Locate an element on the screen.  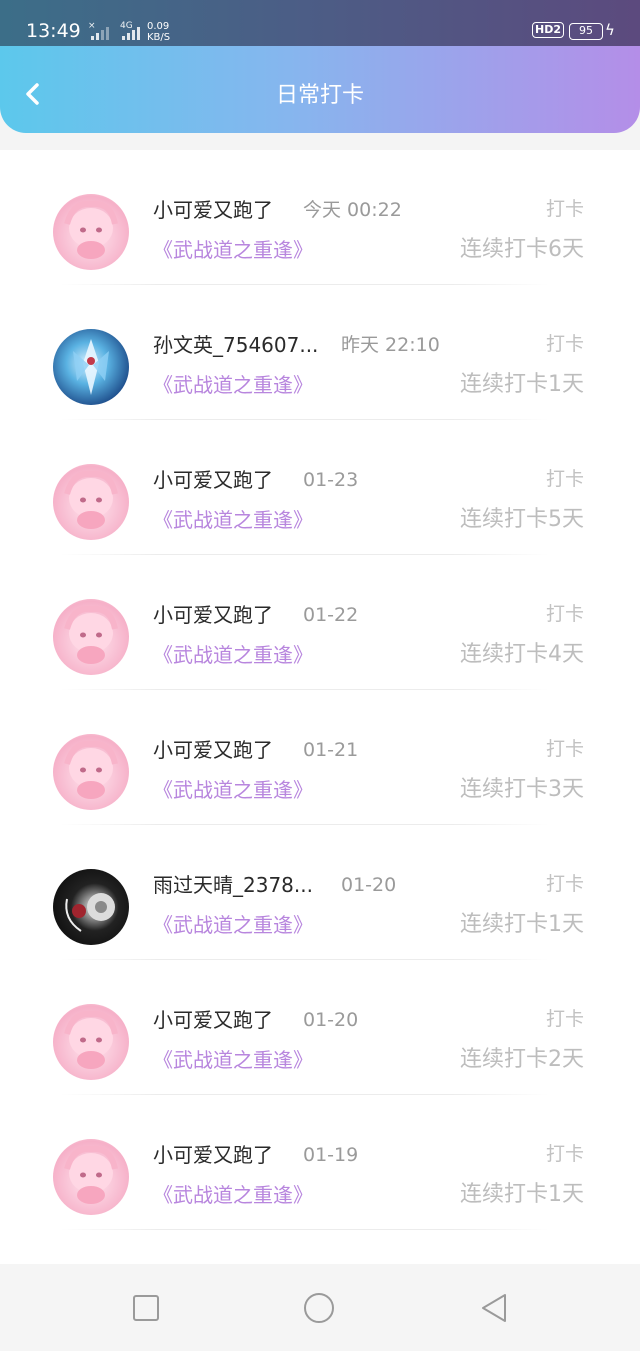
sim1-signal-icon is located at coordinates (100, 33).